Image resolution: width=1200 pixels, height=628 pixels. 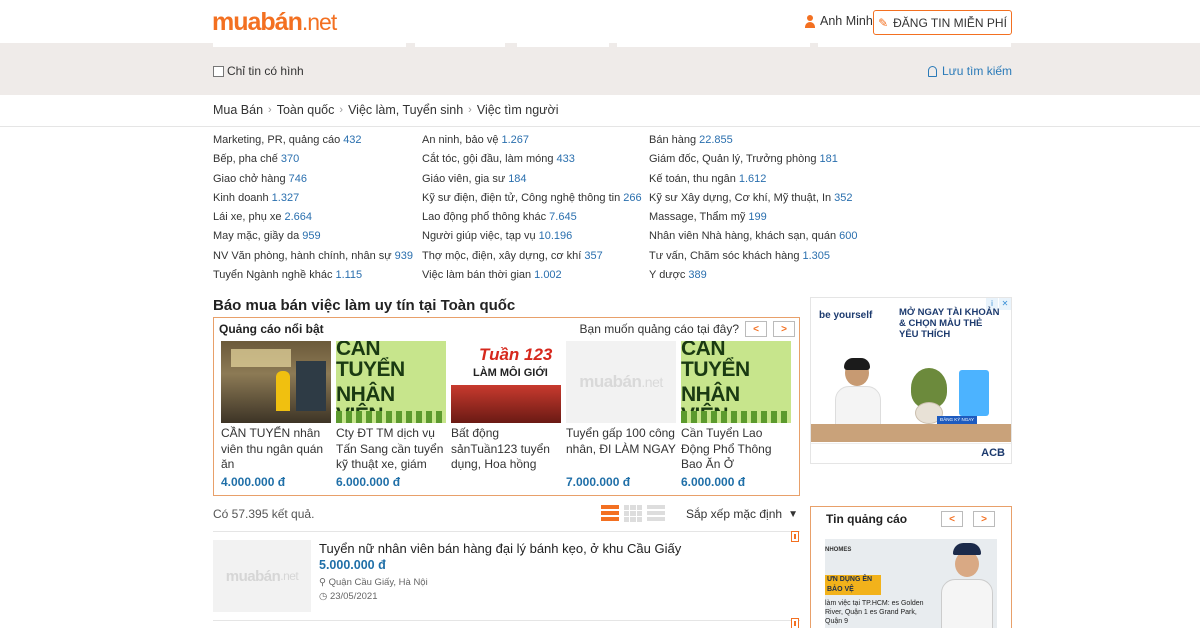 I want to click on category-link: Y dược 389, so click(x=753, y=275).